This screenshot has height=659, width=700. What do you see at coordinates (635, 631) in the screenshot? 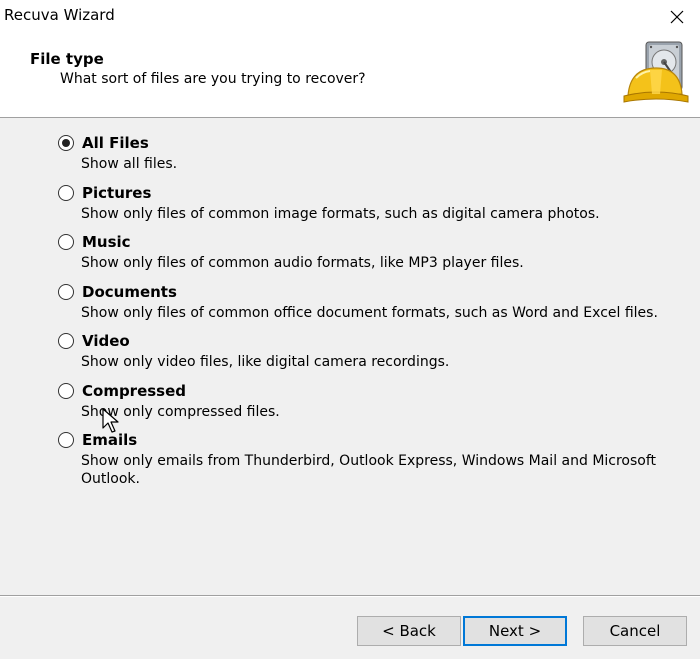
I see `cancel-button: Cancel` at bounding box center [635, 631].